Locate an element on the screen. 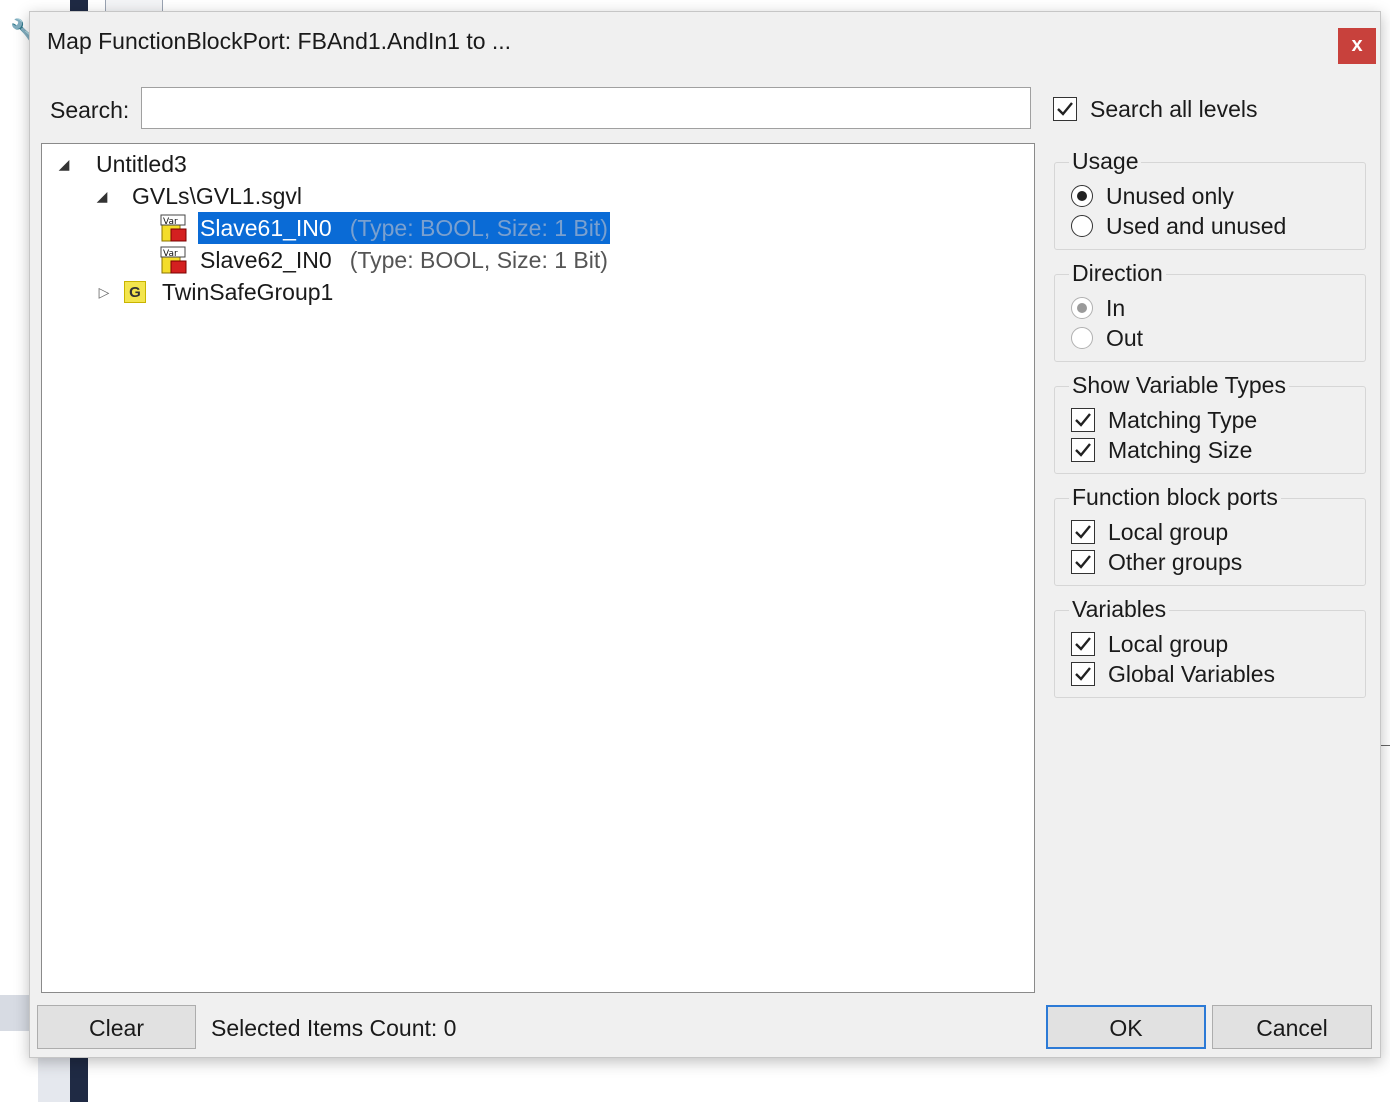  collapsed-triangle-icon: ▷ is located at coordinates (104, 292).